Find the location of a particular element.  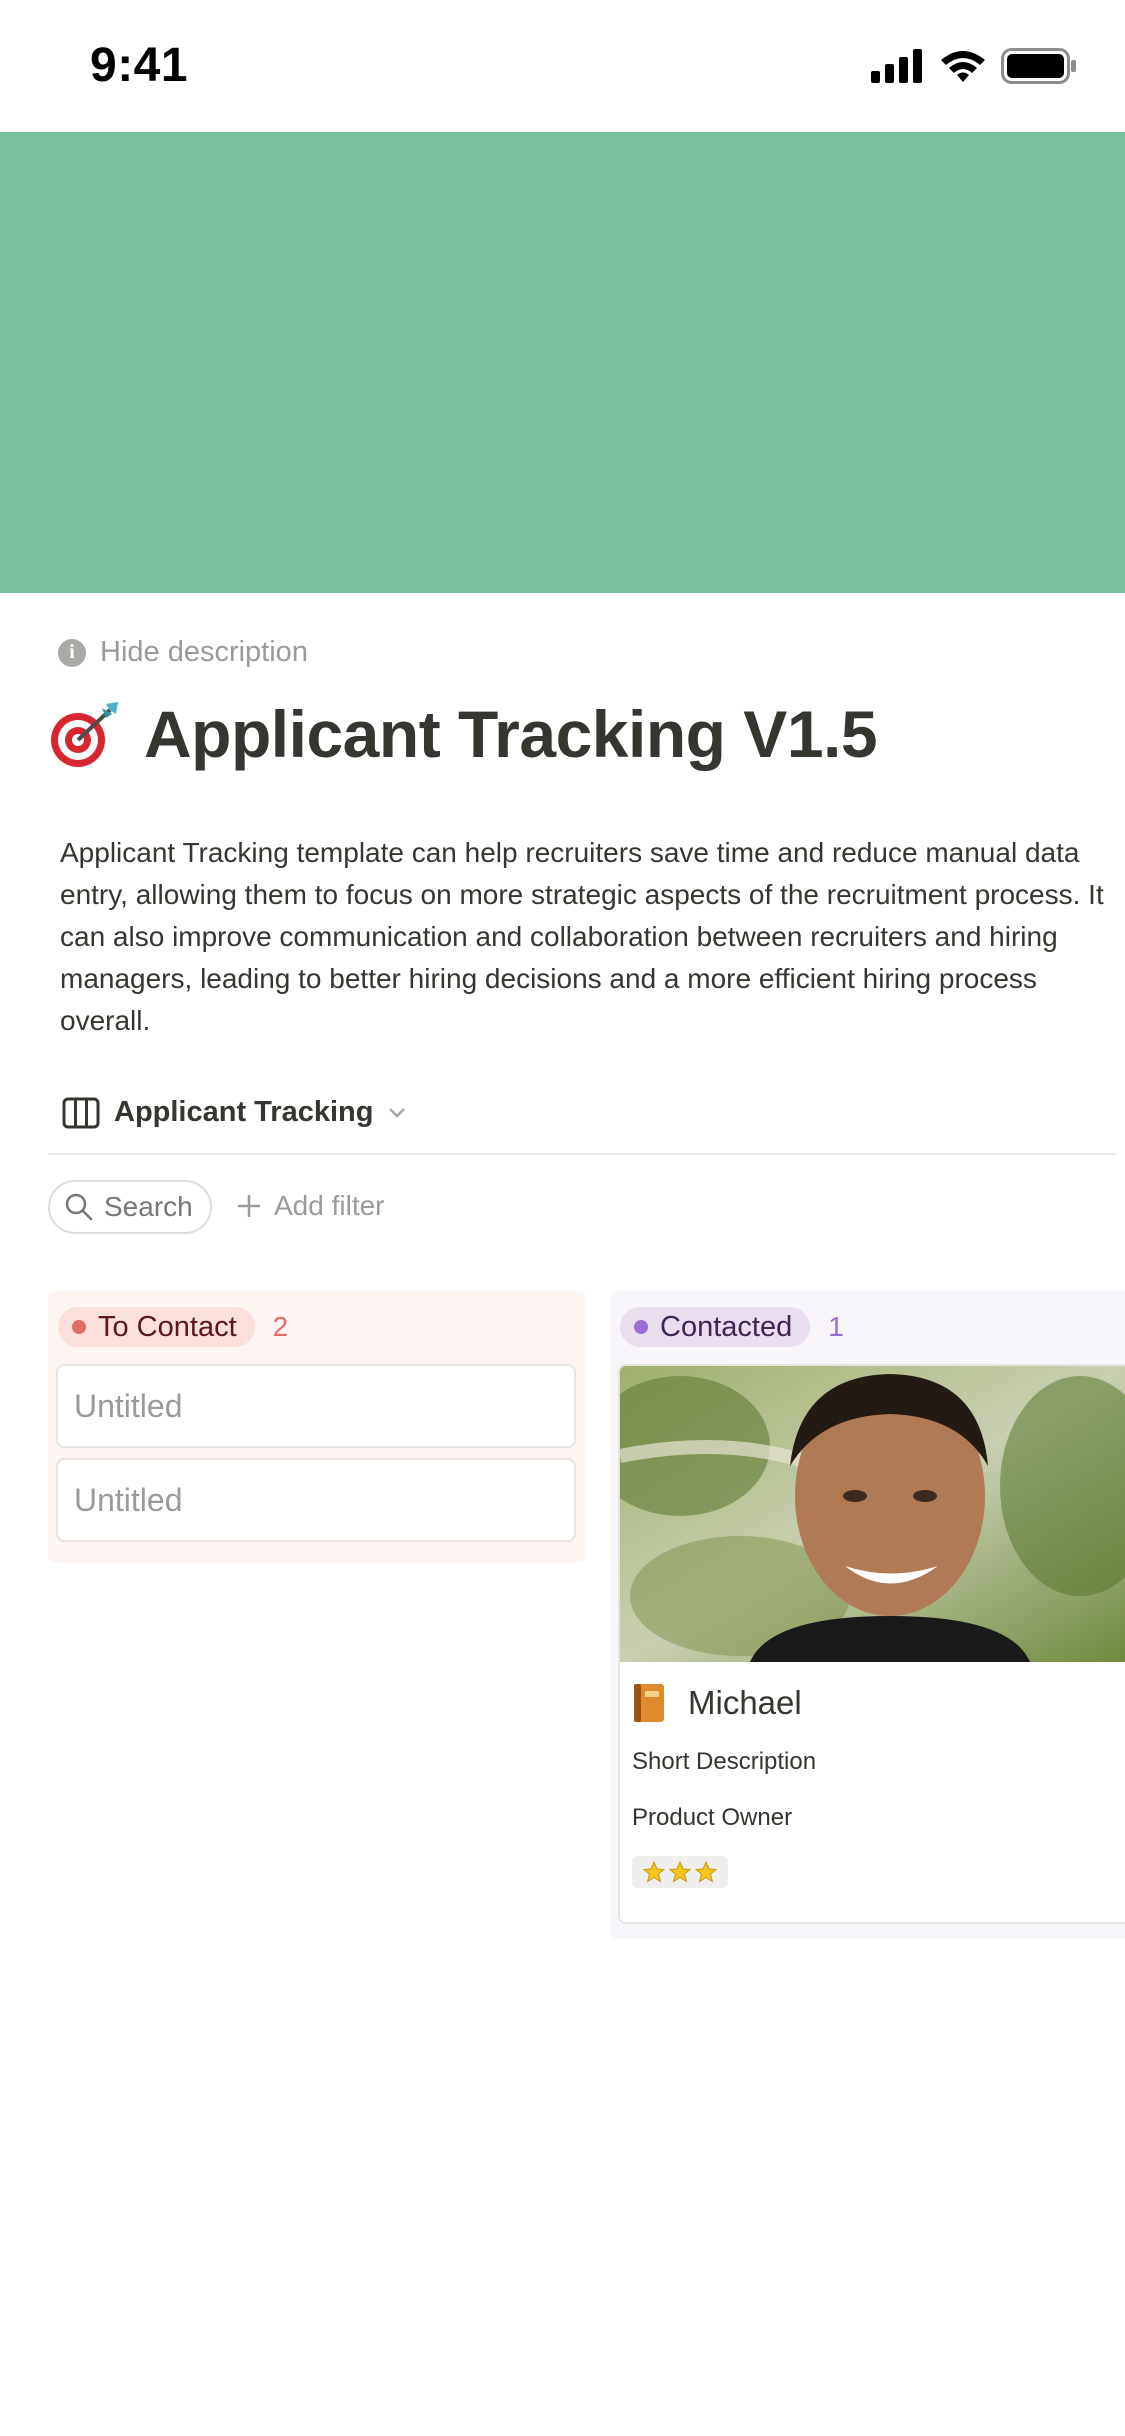

status-tag: To Contact is located at coordinates (156, 1327).